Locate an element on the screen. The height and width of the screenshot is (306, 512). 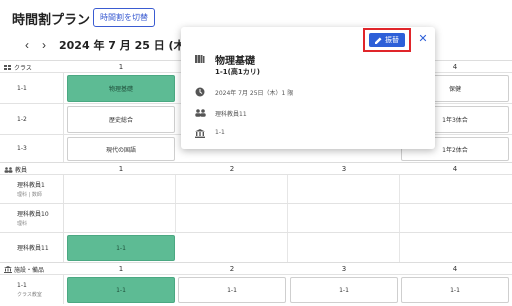
room-row: 1-1 クラス教室 1-1 1-1 1-1 1-1 is located at coordinates (256, 289).